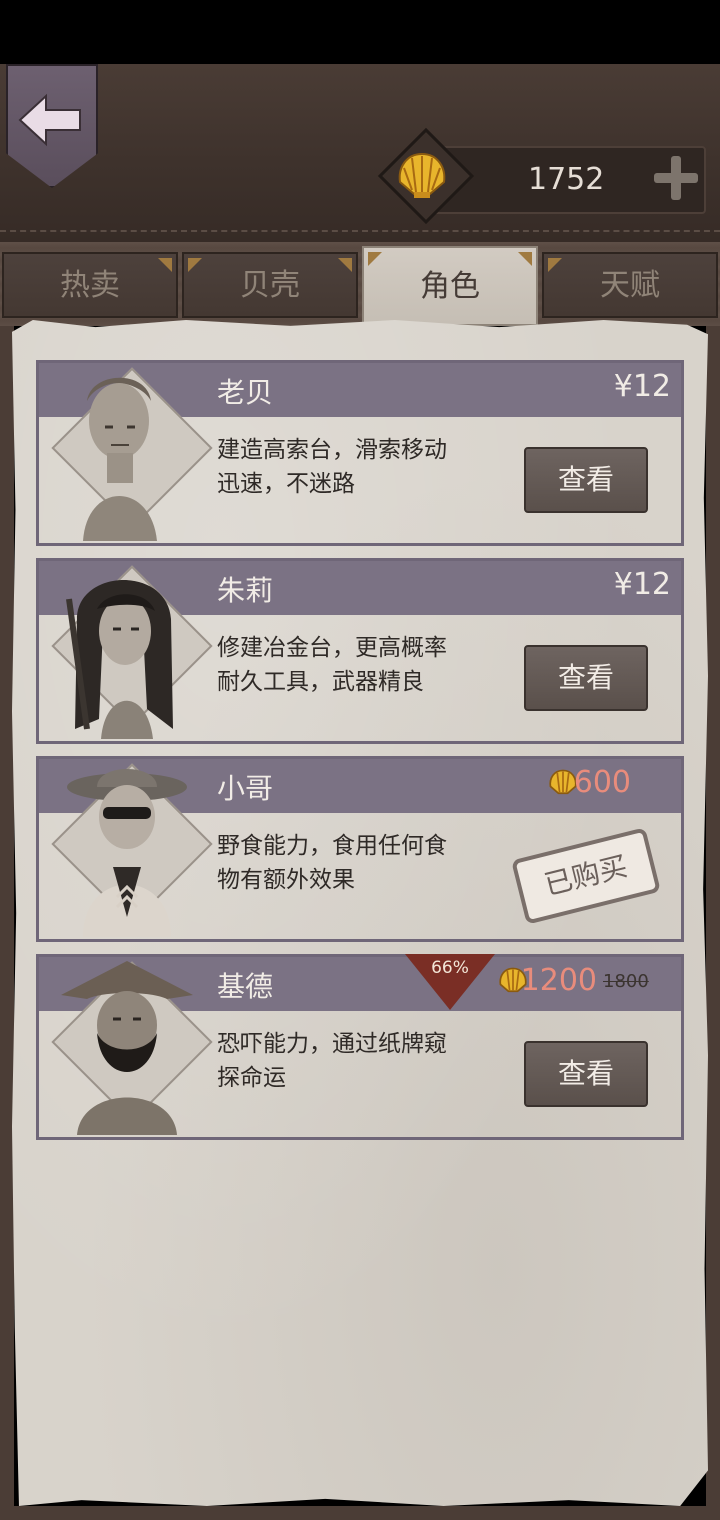 The image size is (720, 1520). I want to click on portrait-laobei, so click(120, 459).